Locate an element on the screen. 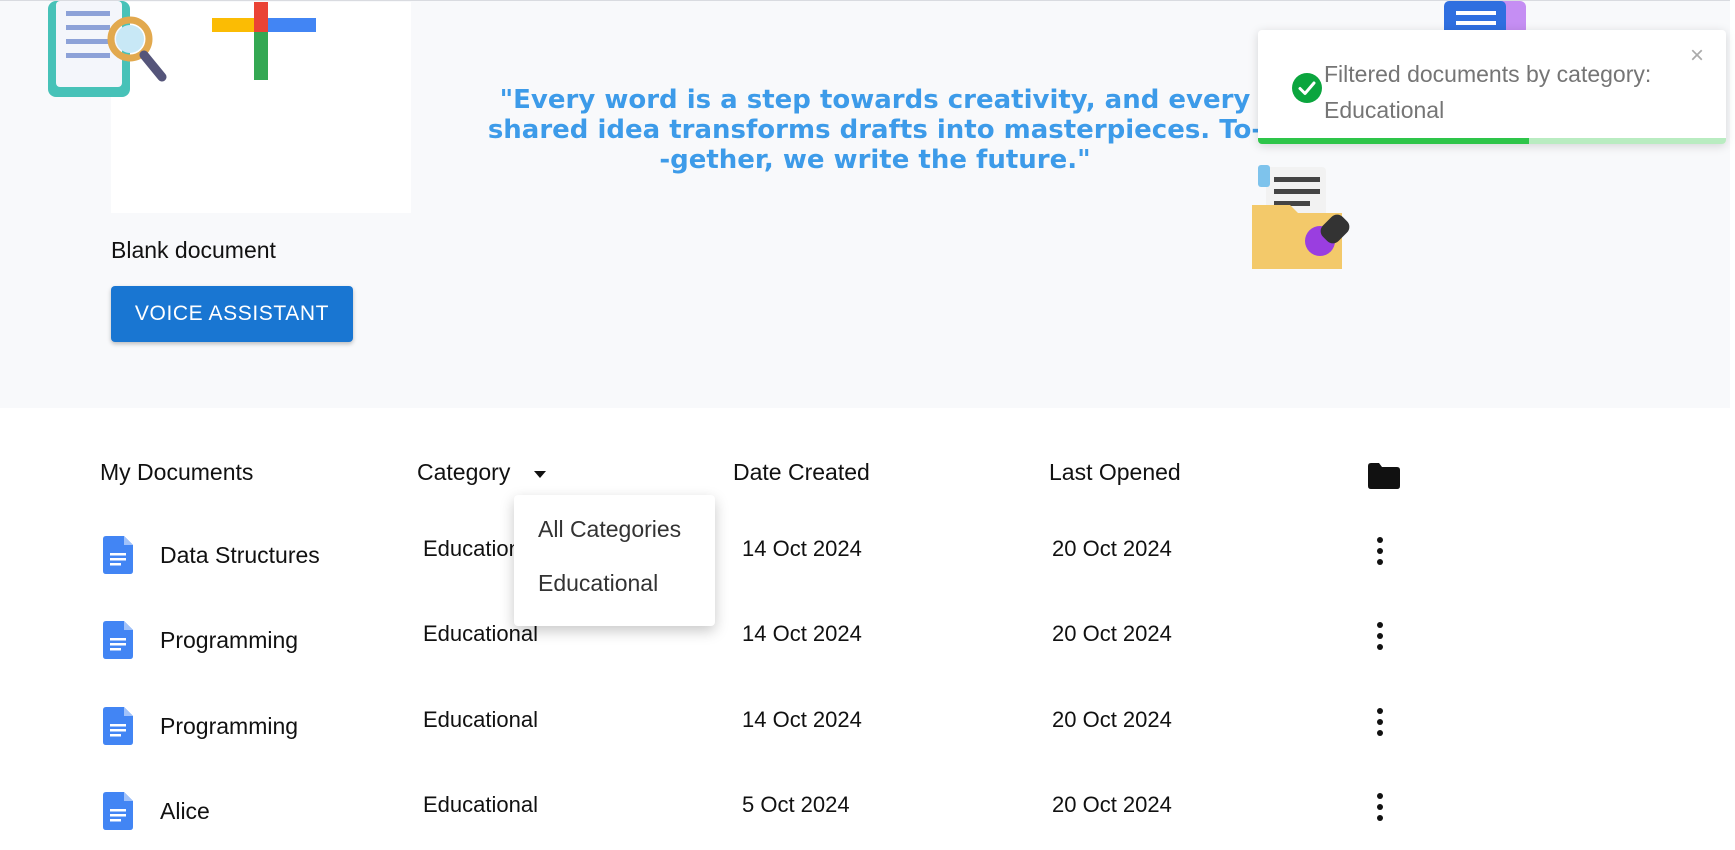  plus-icon is located at coordinates (264, 41).